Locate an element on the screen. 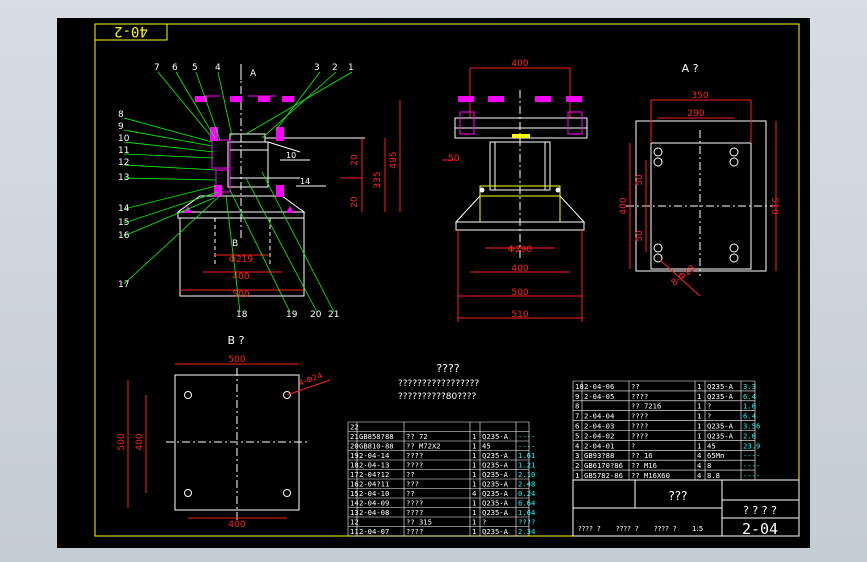 The image size is (867, 562). bom-row: 16 2-04?11??? 1 Q235-A 2.48 is located at coordinates (441, 483).